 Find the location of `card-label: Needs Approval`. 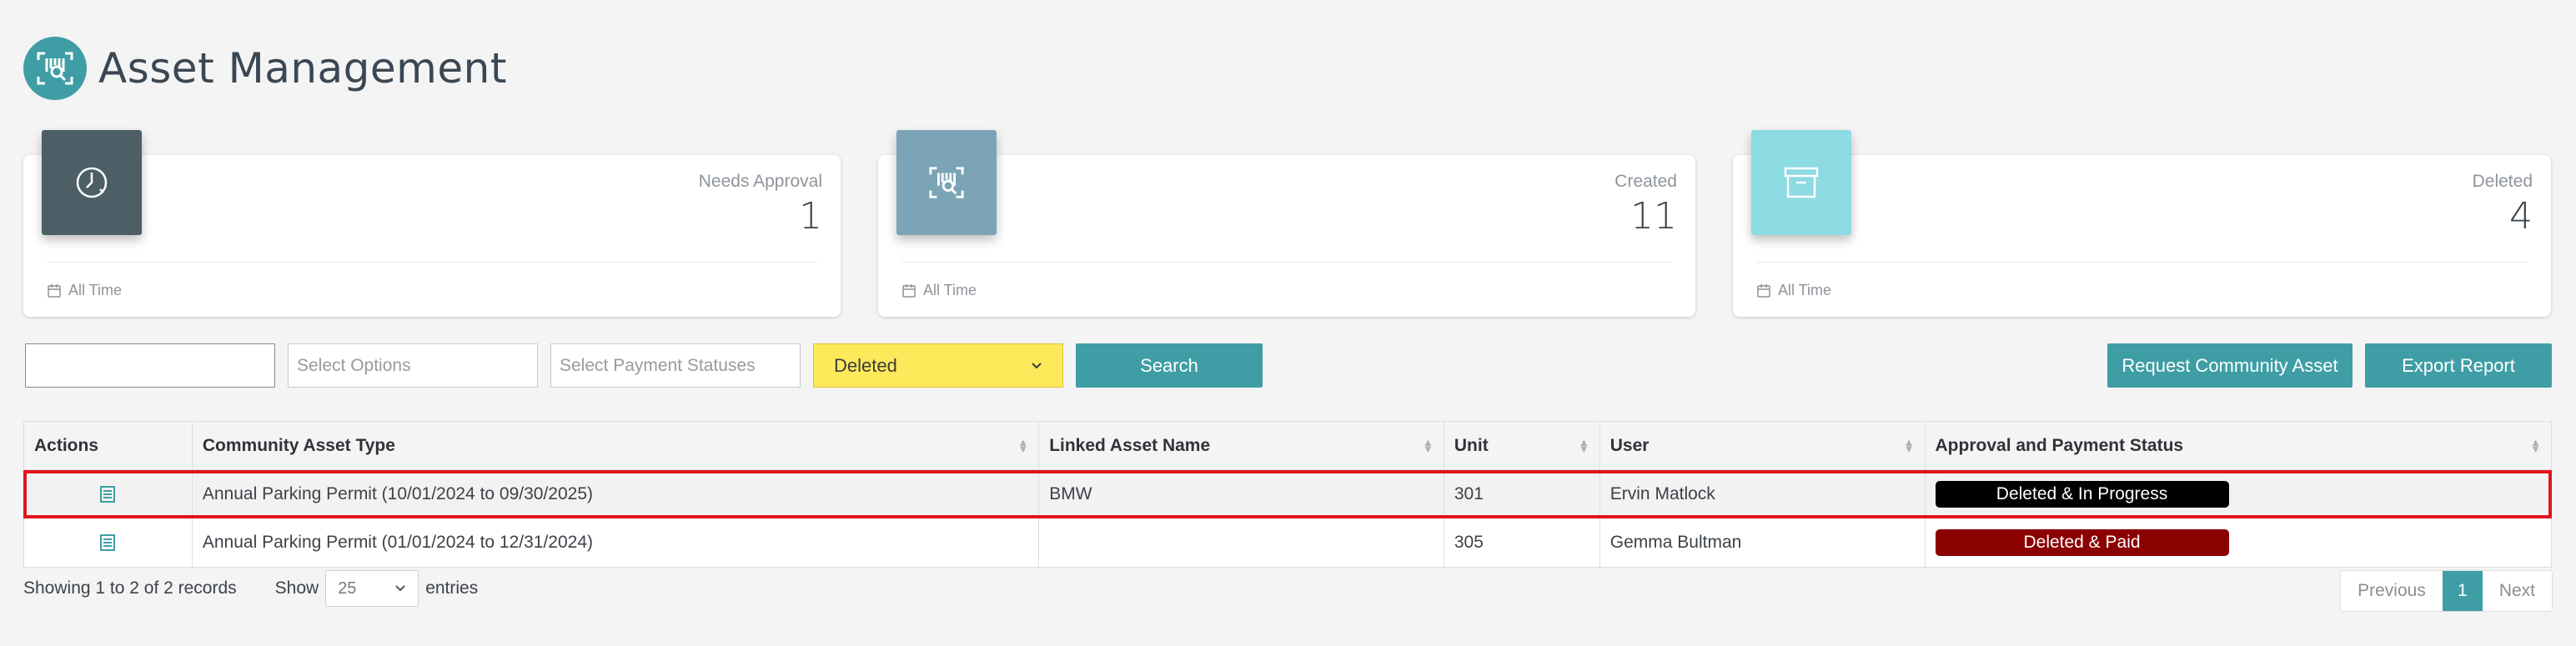

card-label: Needs Approval is located at coordinates (760, 181).